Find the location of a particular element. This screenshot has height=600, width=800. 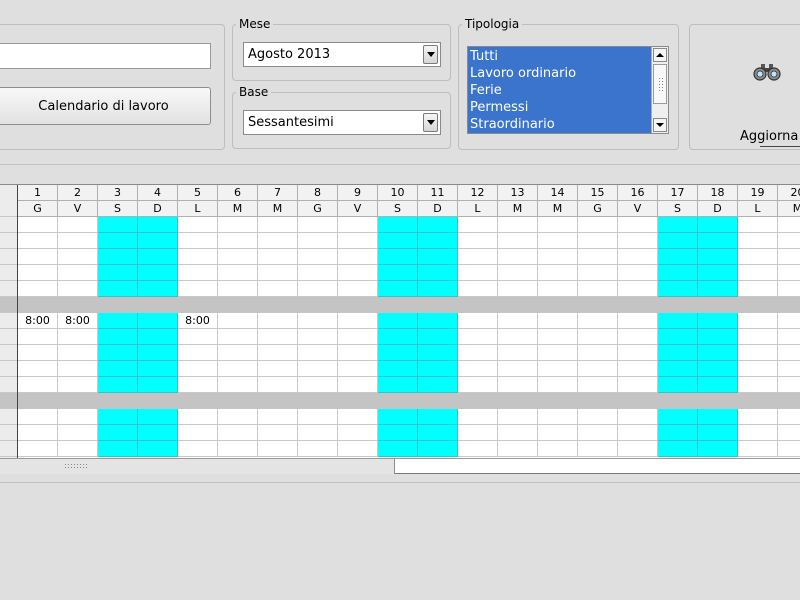

day-number-header: 9 is located at coordinates (358, 193).